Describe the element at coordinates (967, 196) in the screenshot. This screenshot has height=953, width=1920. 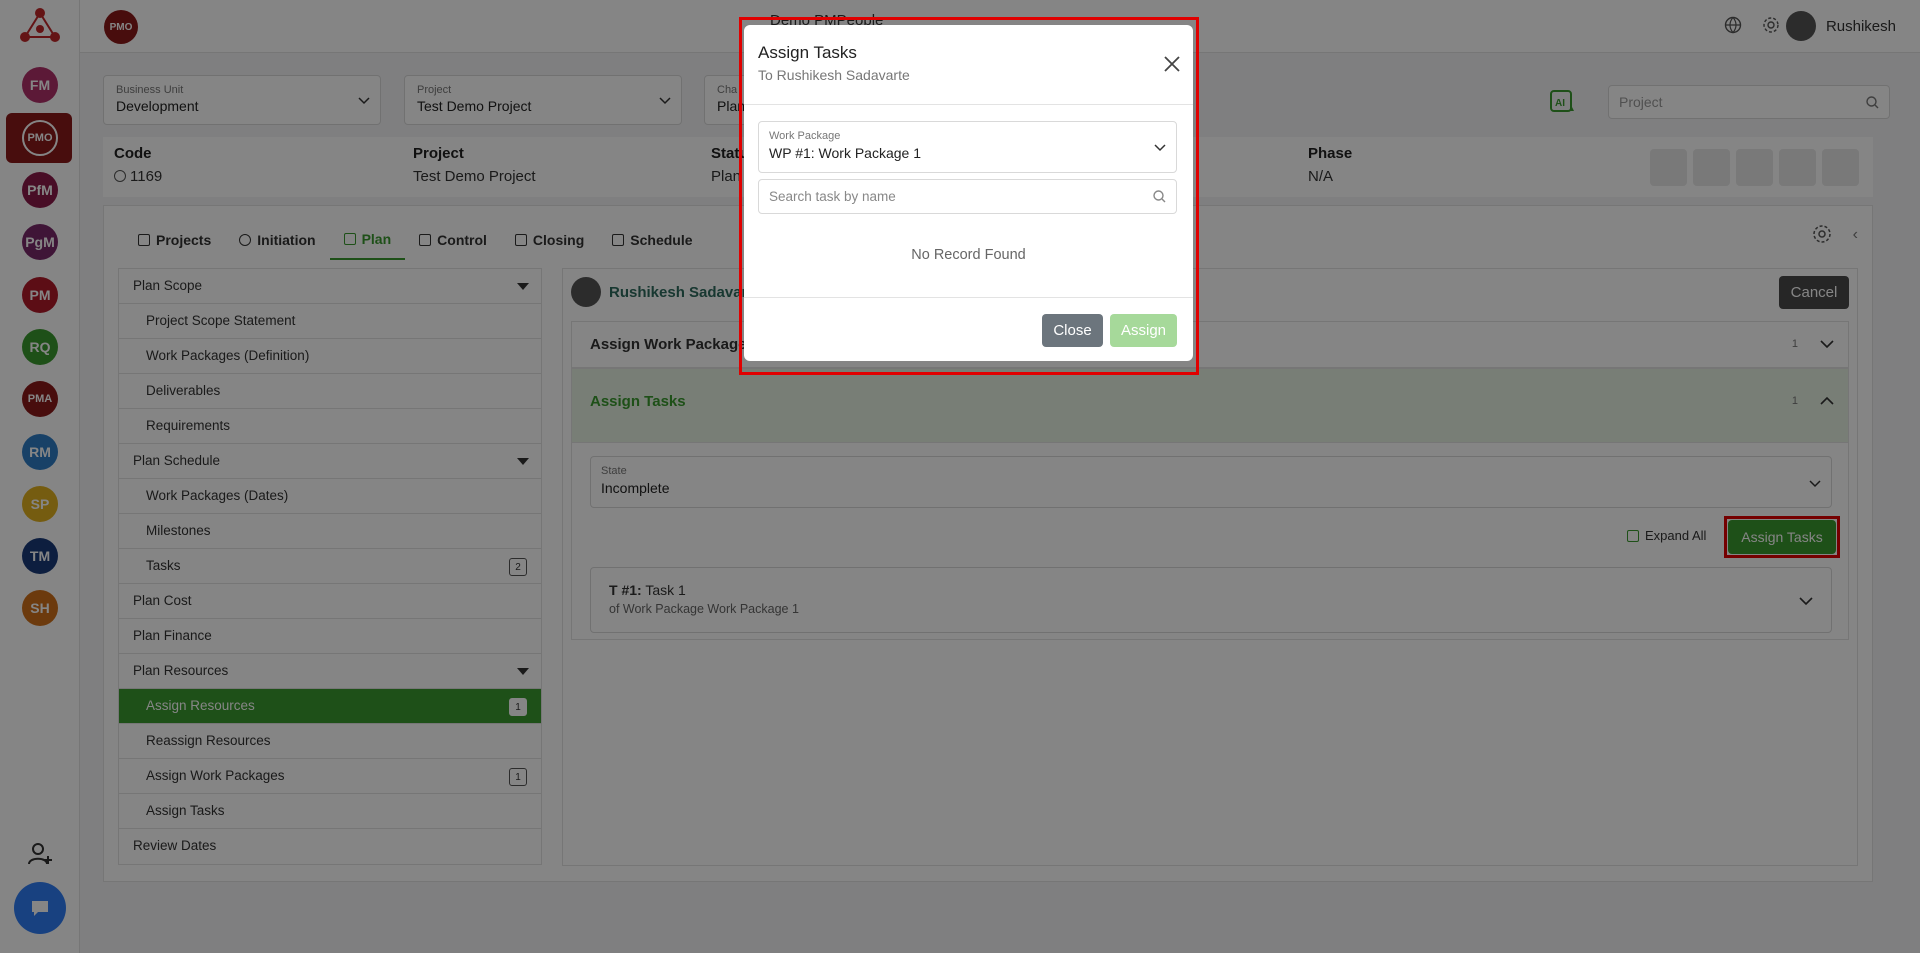
I see `task-search-input: Search task by name` at that location.